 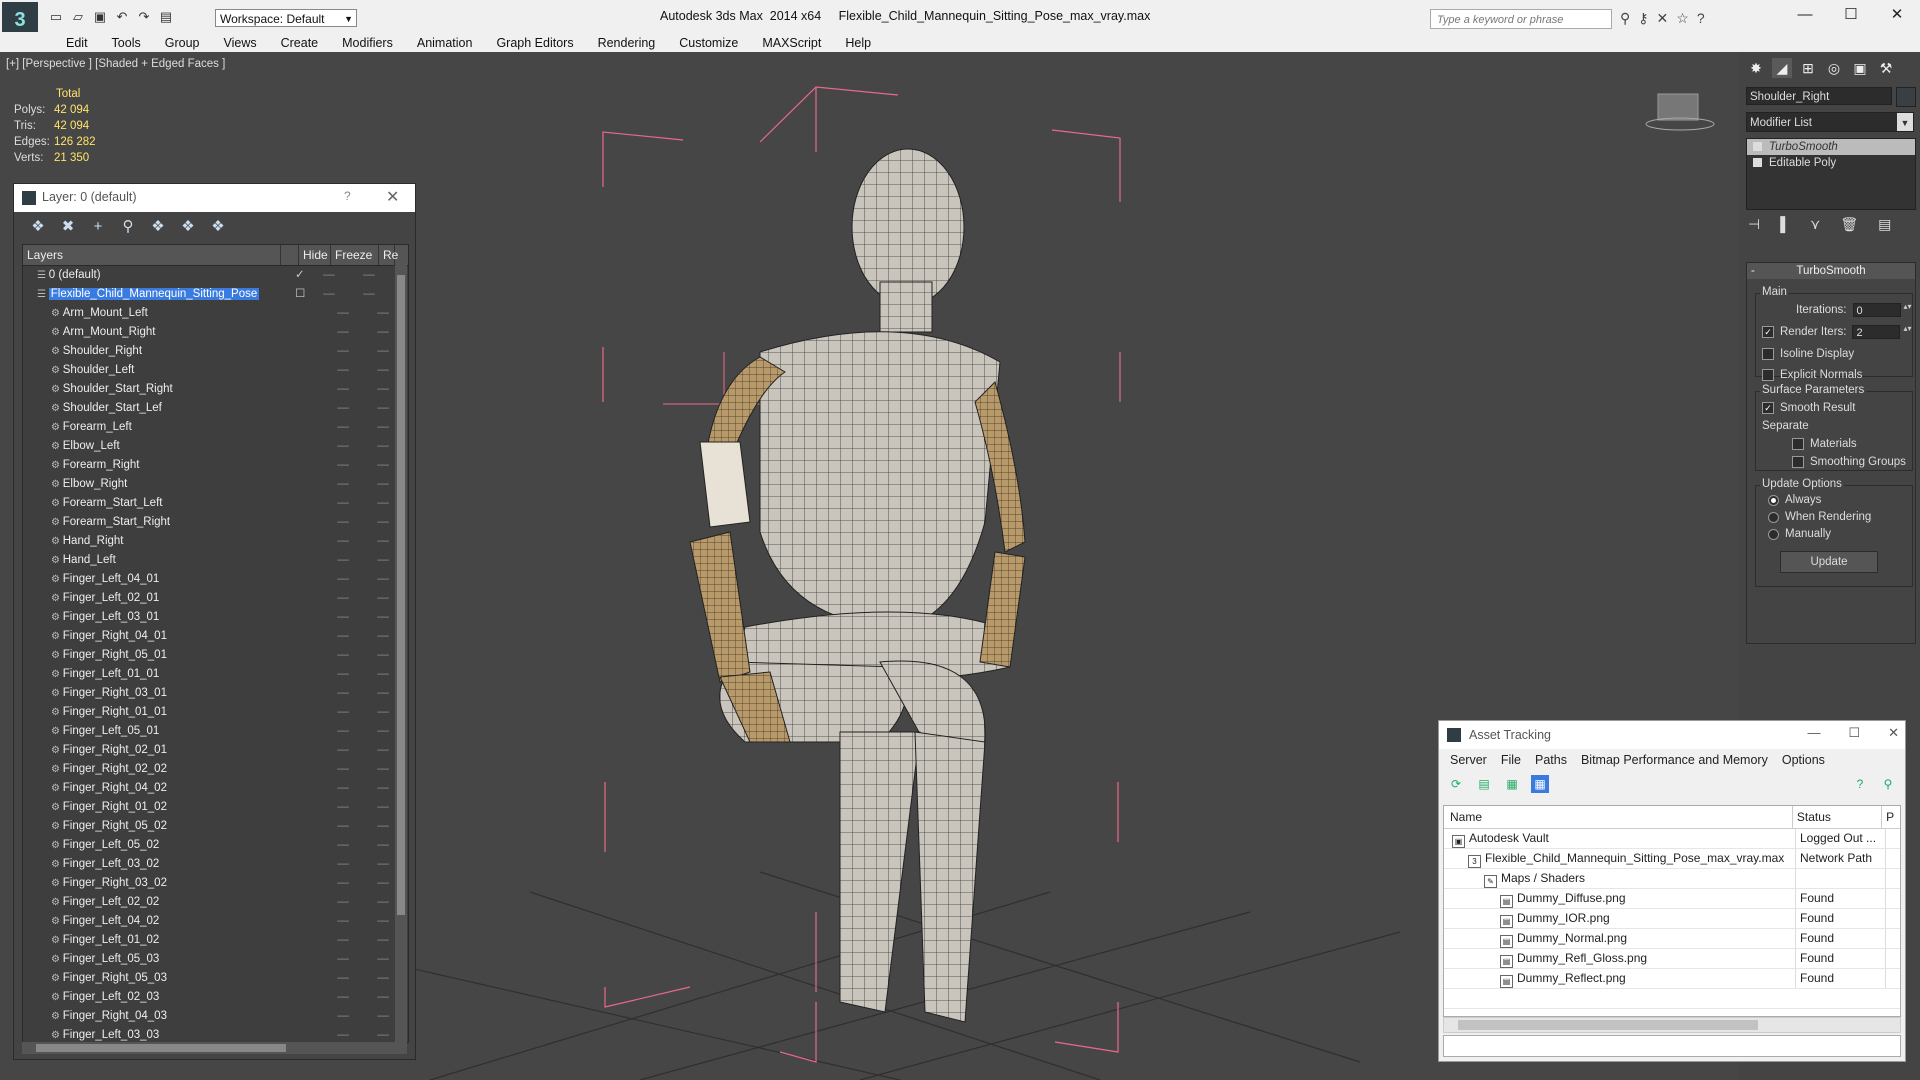 What do you see at coordinates (1672, 939) in the screenshot?
I see `asset-row: ▤ Dummy_Normal.png Found` at bounding box center [1672, 939].